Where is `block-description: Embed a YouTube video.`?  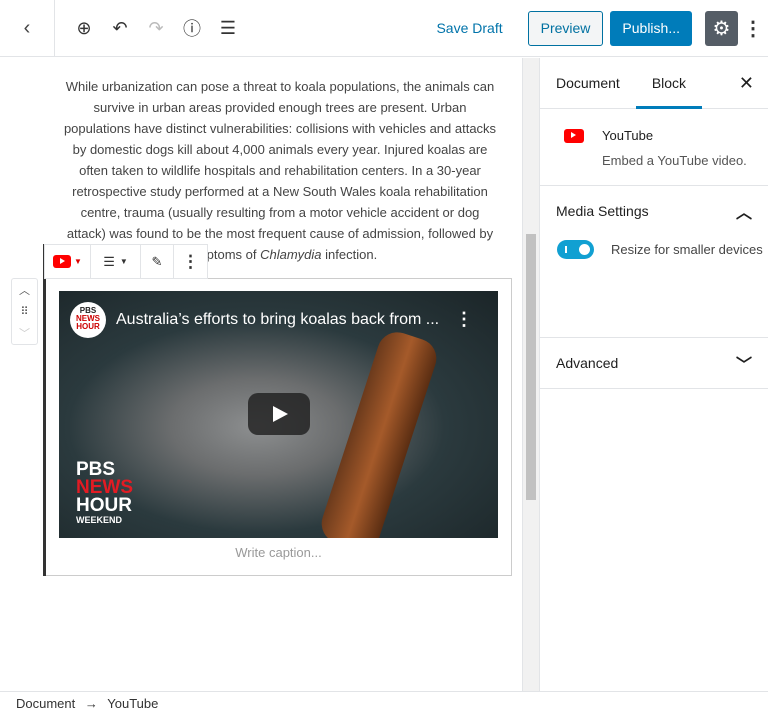 block-description: Embed a YouTube video. is located at coordinates (674, 160).